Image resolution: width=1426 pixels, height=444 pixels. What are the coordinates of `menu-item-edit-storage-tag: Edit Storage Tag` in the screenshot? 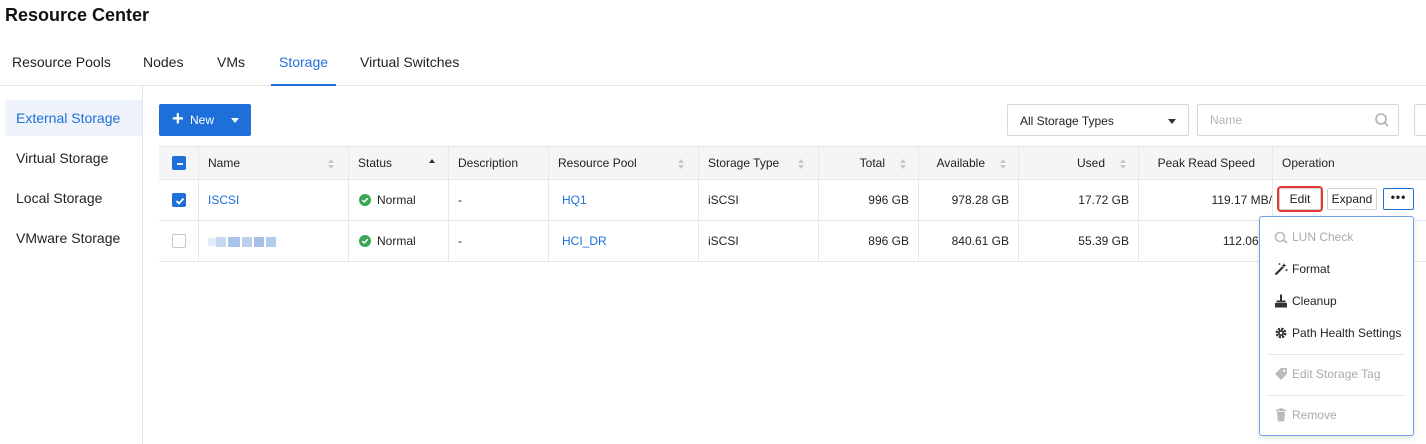 It's located at (1336, 374).